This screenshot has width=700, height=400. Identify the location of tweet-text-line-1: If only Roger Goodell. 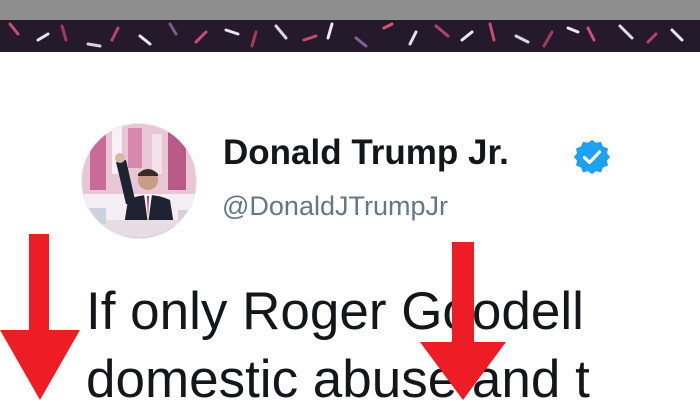
(335, 311).